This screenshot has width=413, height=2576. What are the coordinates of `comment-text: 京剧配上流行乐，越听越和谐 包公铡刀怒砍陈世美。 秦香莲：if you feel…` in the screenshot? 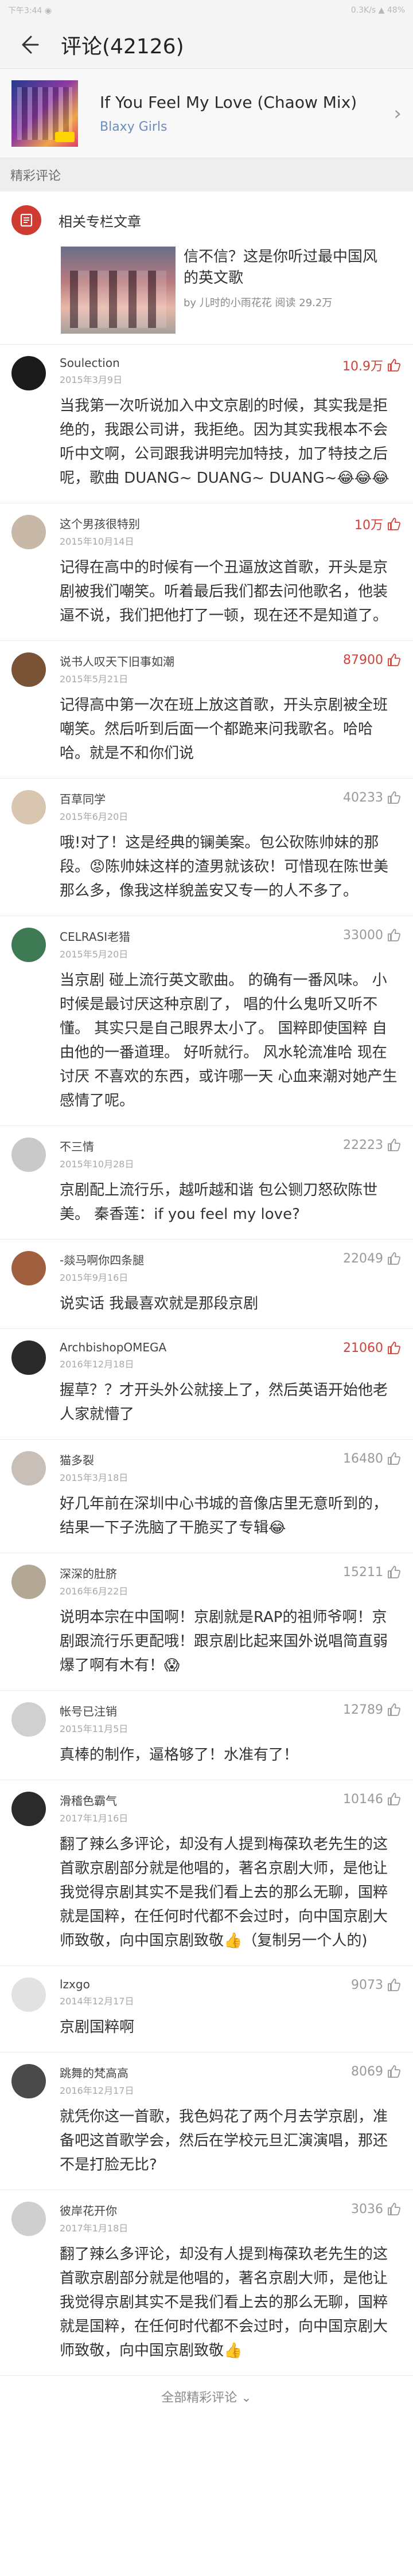 It's located at (219, 1202).